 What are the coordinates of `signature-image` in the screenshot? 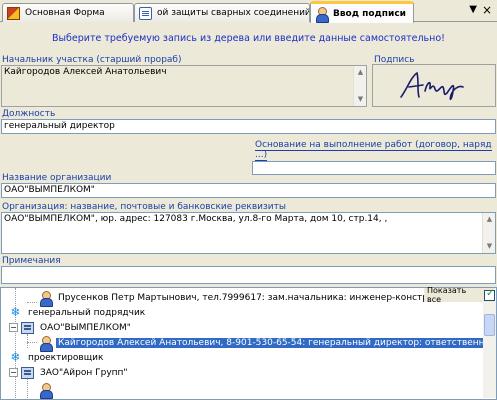 It's located at (434, 85).